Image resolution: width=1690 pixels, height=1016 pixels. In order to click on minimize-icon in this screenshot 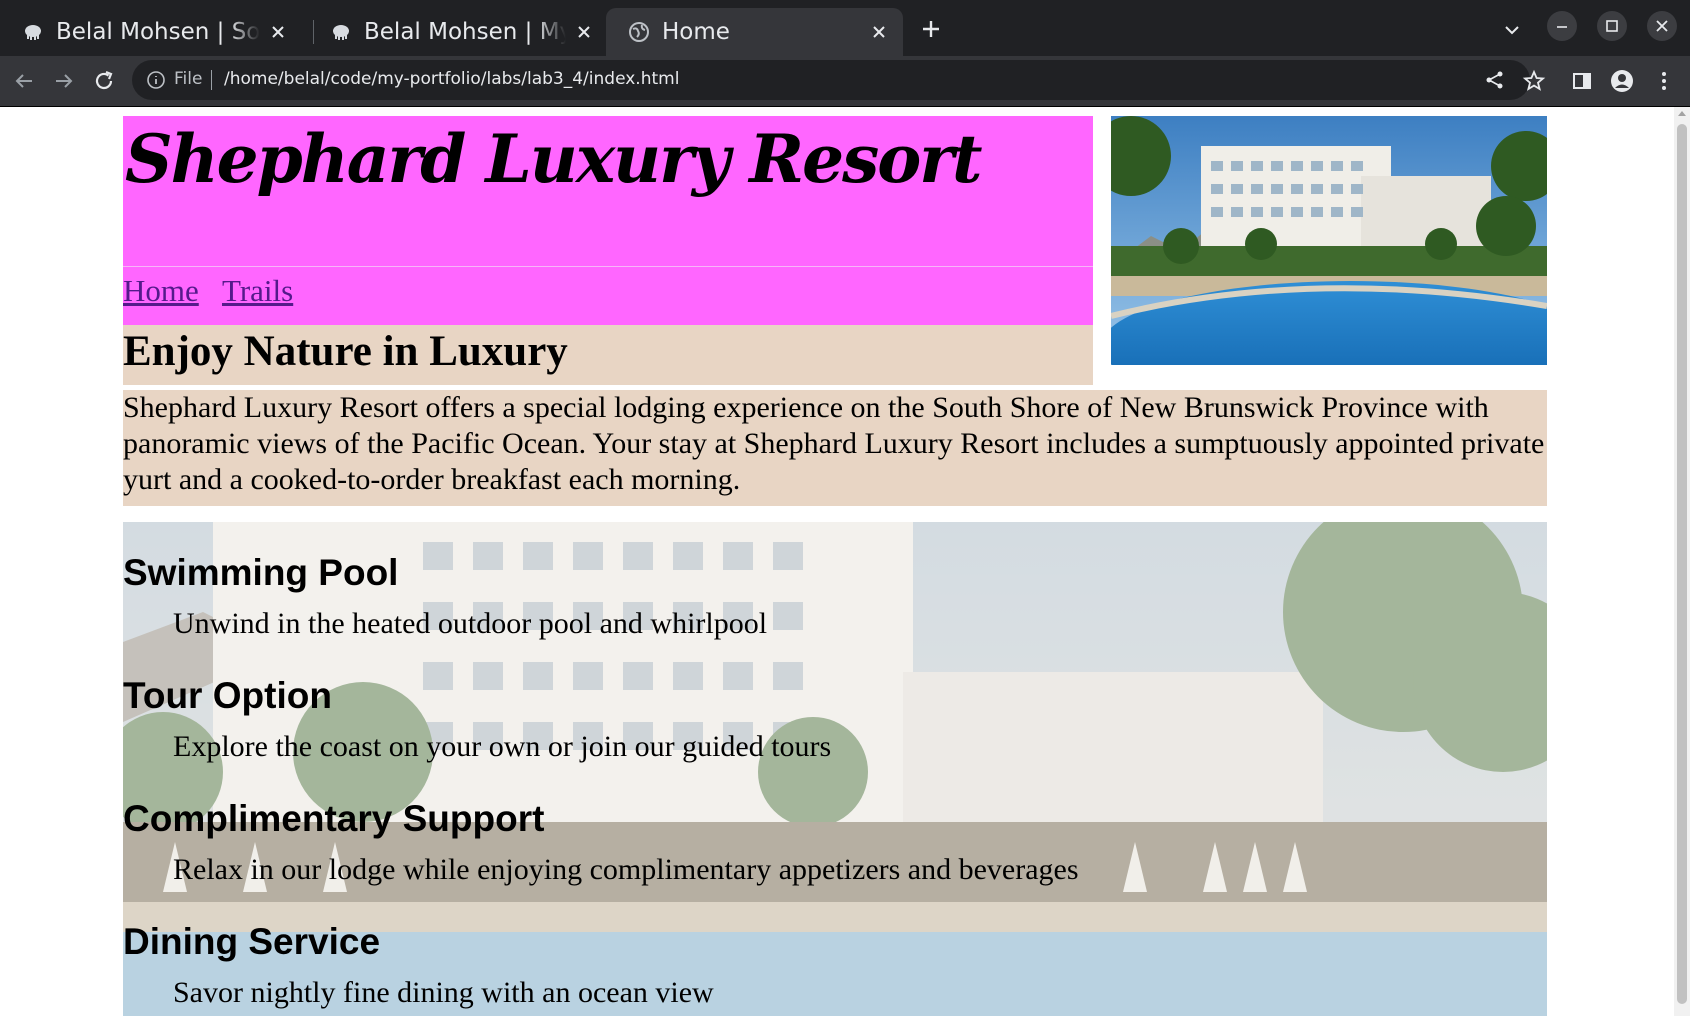, I will do `click(1562, 27)`.